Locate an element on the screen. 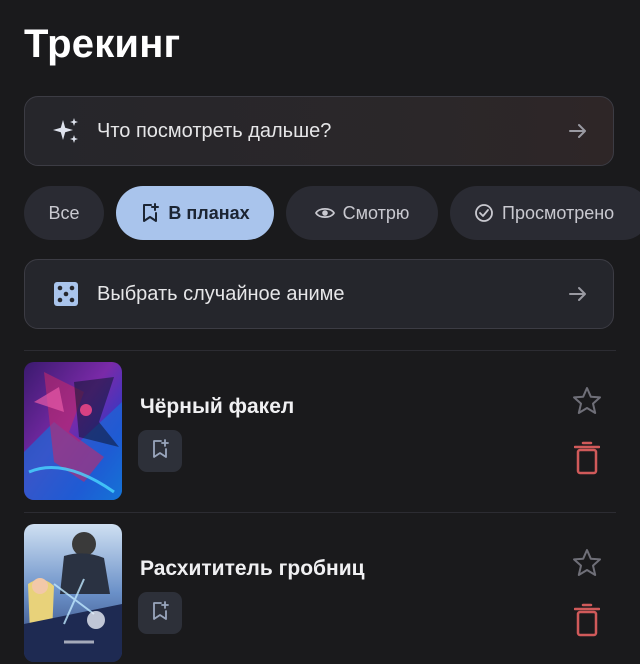  filter-chip-planned: В планах is located at coordinates (195, 213).